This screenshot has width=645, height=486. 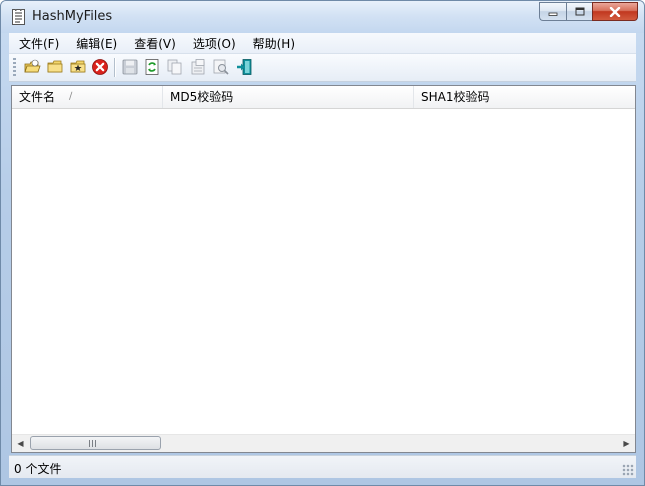 I want to click on properties-icon, so click(x=198, y=67).